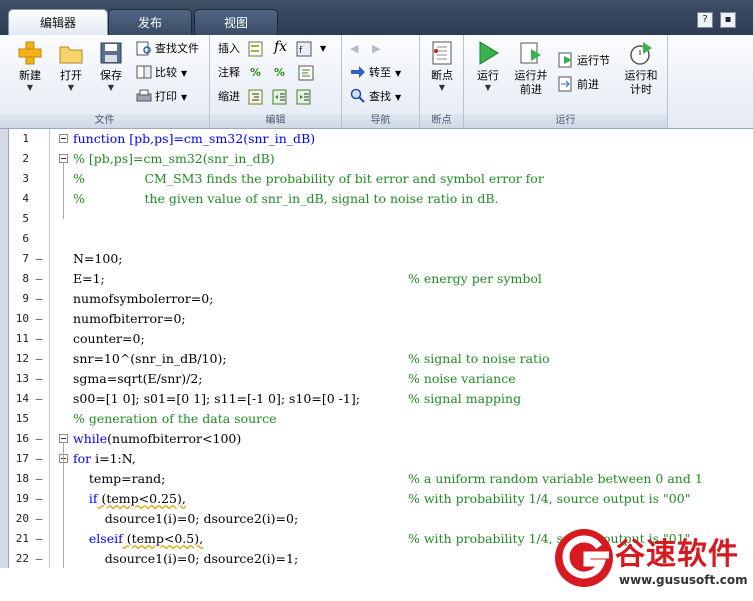  What do you see at coordinates (229, 97) in the screenshot?
I see `indent-button: 缩进` at bounding box center [229, 97].